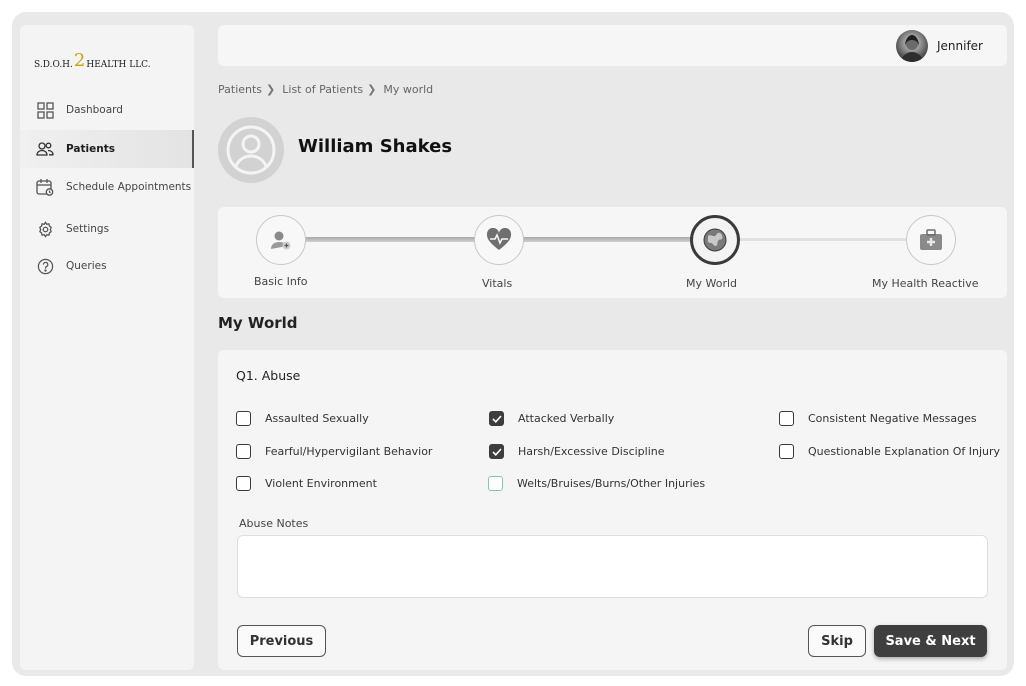 This screenshot has height=686, width=1026. What do you see at coordinates (45, 110) in the screenshot?
I see `grid-icon` at bounding box center [45, 110].